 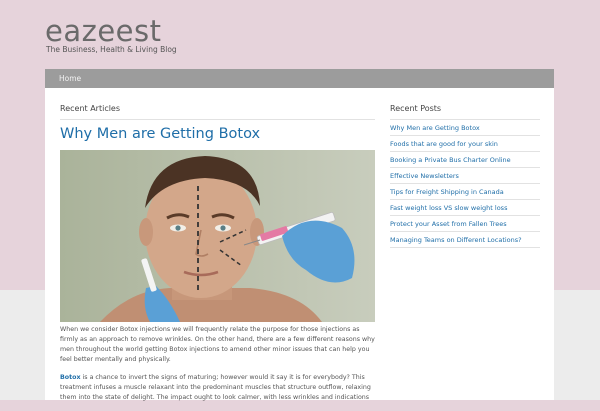 I want to click on recent-post-link: Tips for Freight Shipping in Canada, so click(x=465, y=192).